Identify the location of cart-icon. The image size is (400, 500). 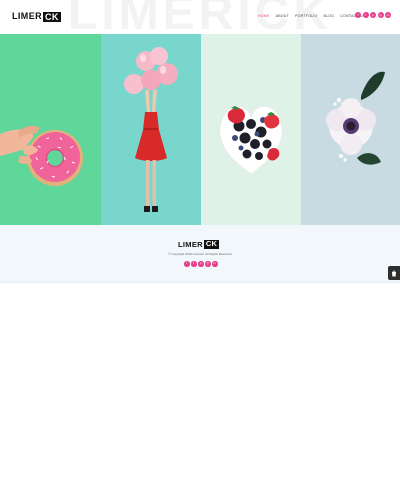
(394, 273).